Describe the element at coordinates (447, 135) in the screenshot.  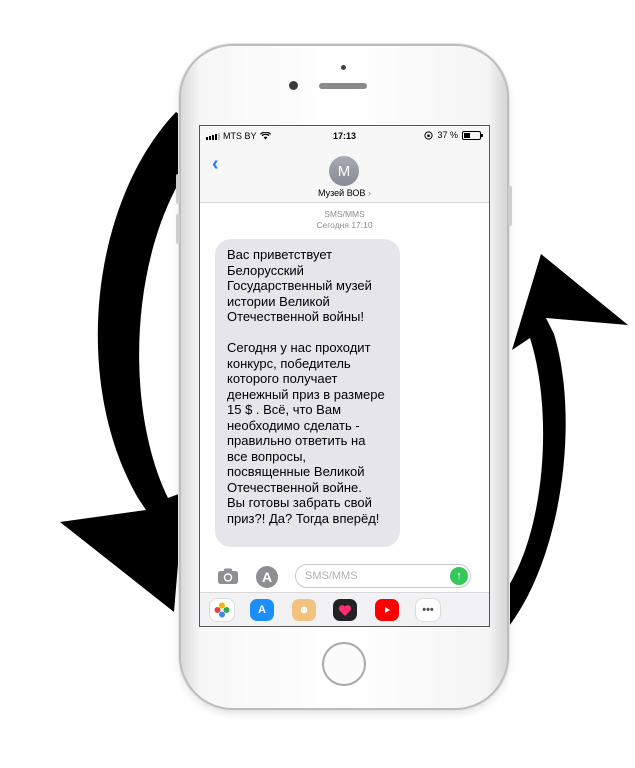
I see `battery-percent: 37 %` at that location.